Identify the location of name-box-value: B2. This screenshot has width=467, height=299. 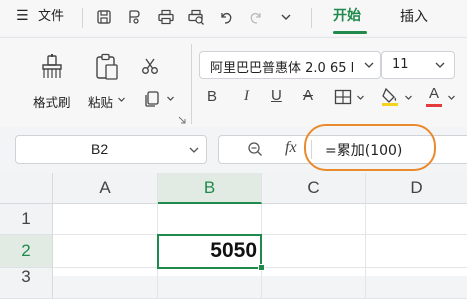
(100, 149).